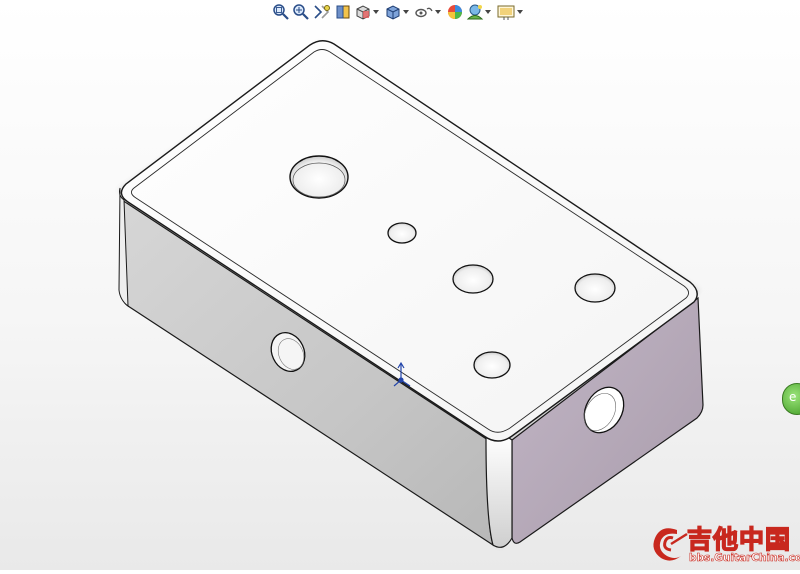  What do you see at coordinates (506, 12) in the screenshot?
I see `view-settings-icon` at bounding box center [506, 12].